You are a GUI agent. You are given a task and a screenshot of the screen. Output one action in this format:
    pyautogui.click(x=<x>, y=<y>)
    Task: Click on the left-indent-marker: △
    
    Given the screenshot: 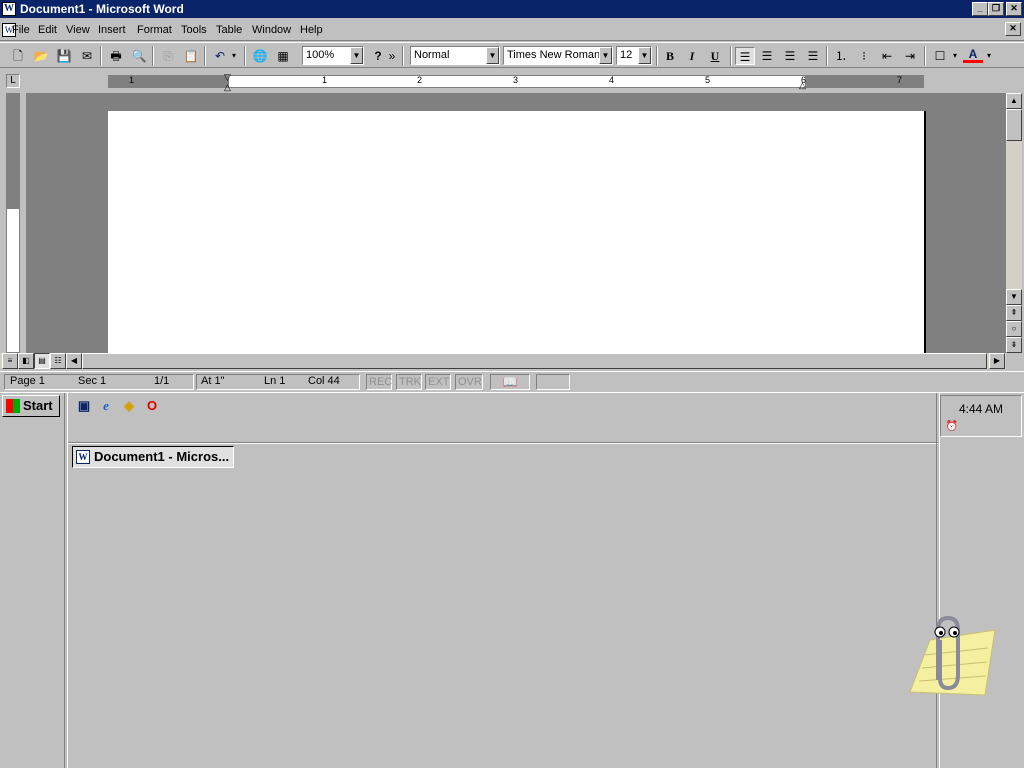 What is the action you would take?
    pyautogui.click(x=227, y=87)
    